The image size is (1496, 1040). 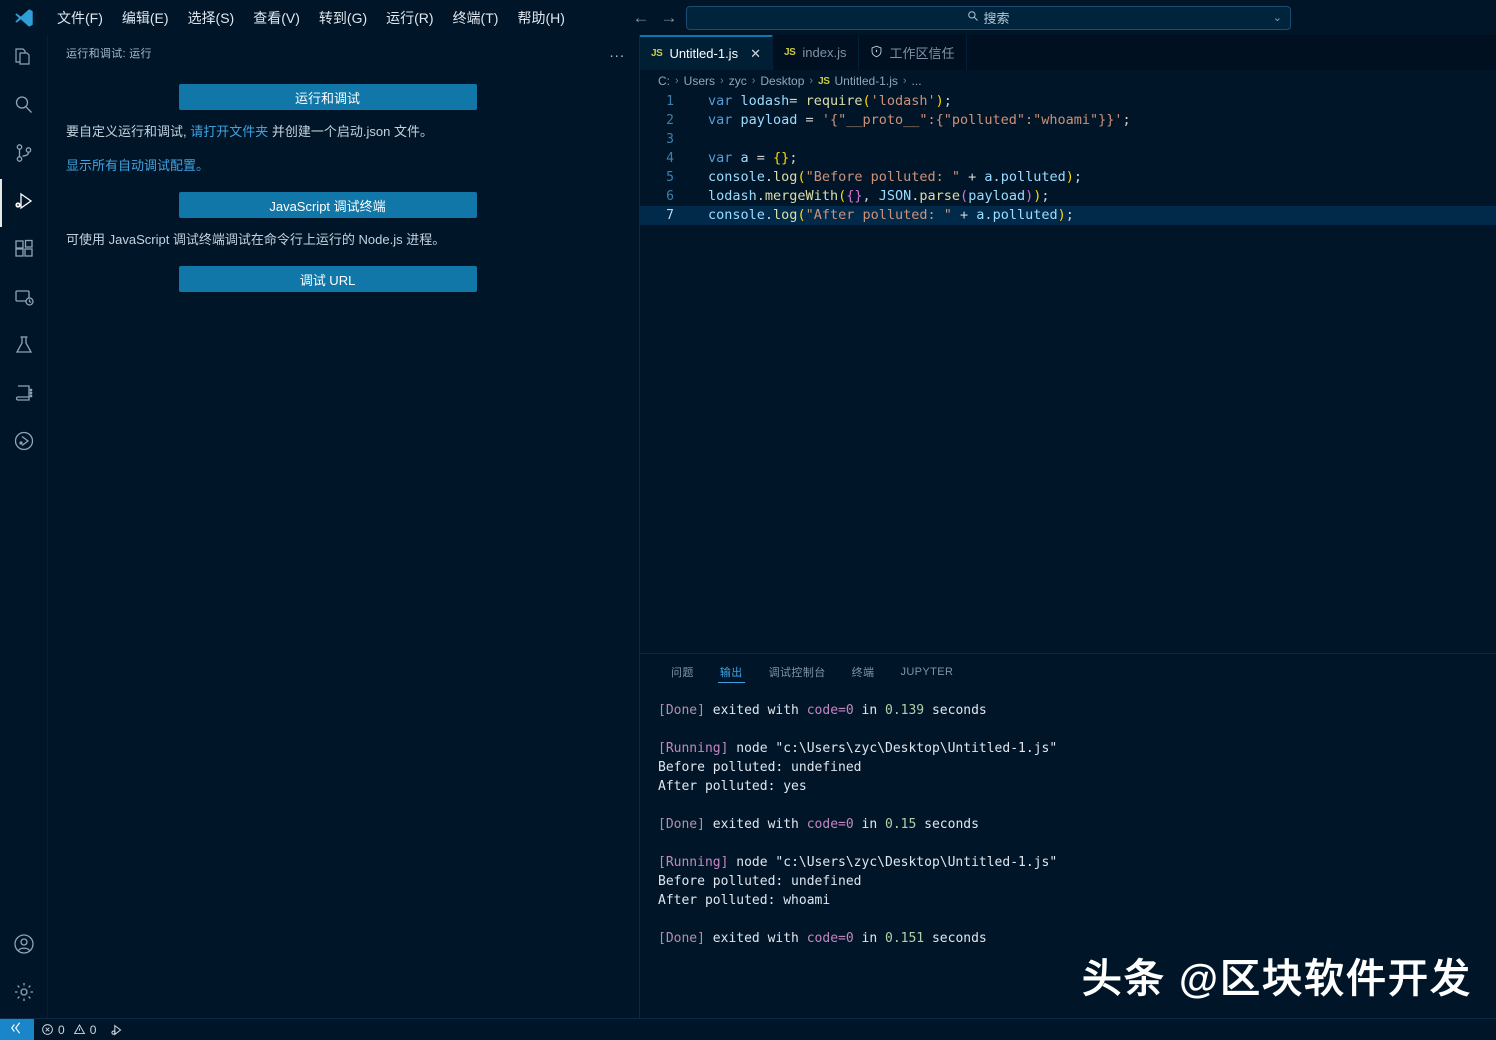 I want to click on activity-item-source-control, so click(x=24, y=155).